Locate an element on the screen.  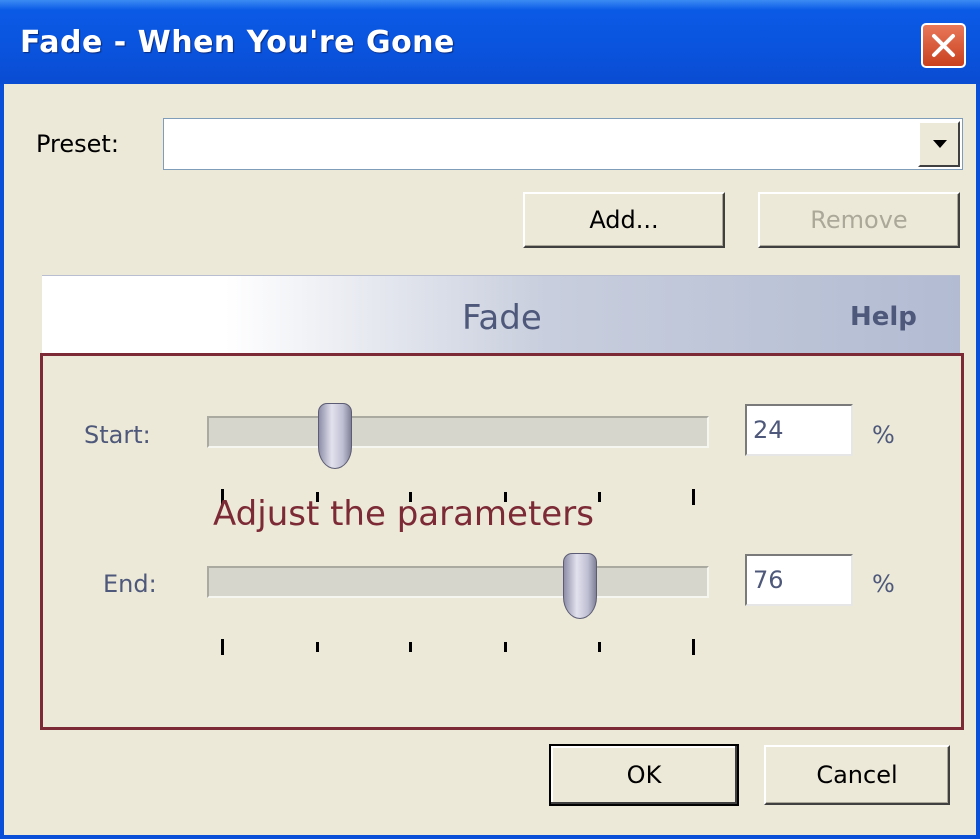
end-slider is located at coordinates (458, 582).